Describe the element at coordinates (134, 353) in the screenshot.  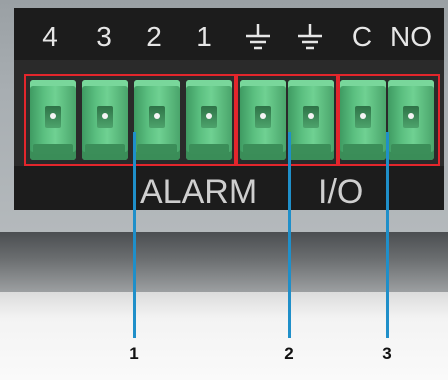
I see `callout-number-1: 1` at that location.